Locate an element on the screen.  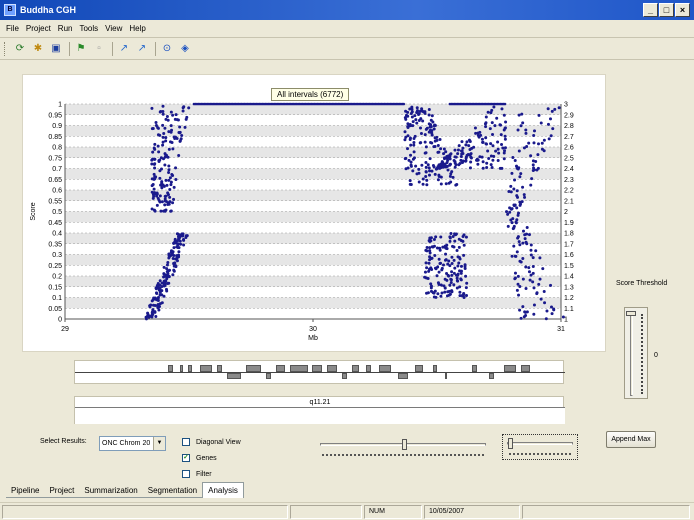
info-icon: ◈ is located at coordinates (185, 49).